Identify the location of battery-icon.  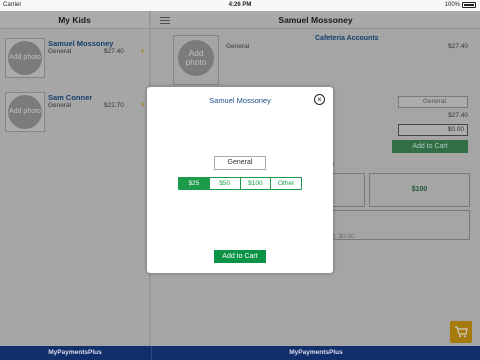
(469, 5).